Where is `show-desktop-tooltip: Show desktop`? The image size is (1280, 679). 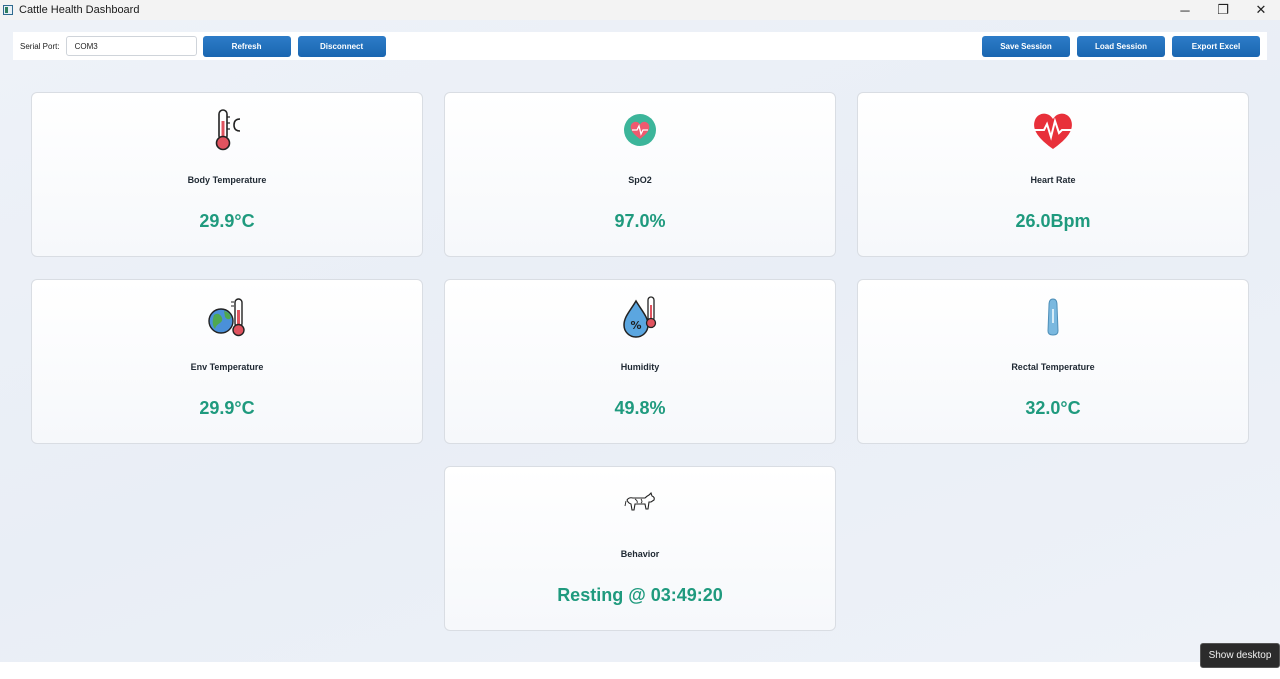
show-desktop-tooltip: Show desktop is located at coordinates (1240, 655).